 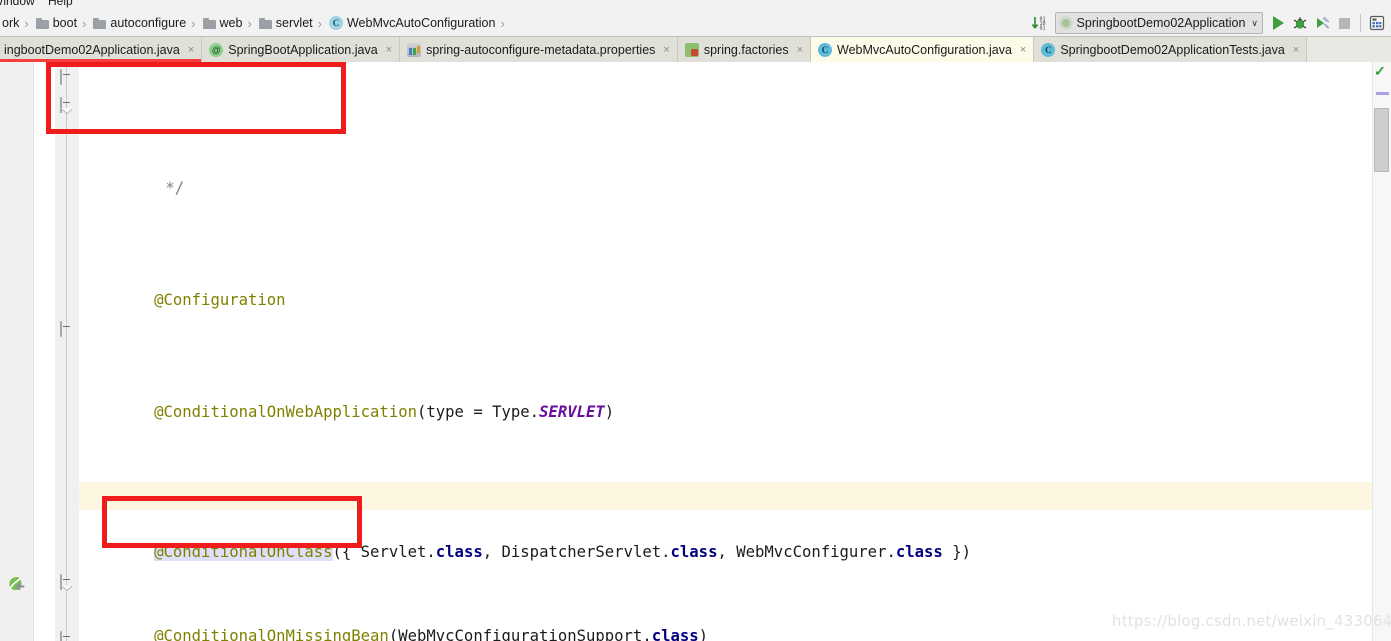 I want to click on breadcrumb-label: autoconfigure, so click(x=148, y=23).